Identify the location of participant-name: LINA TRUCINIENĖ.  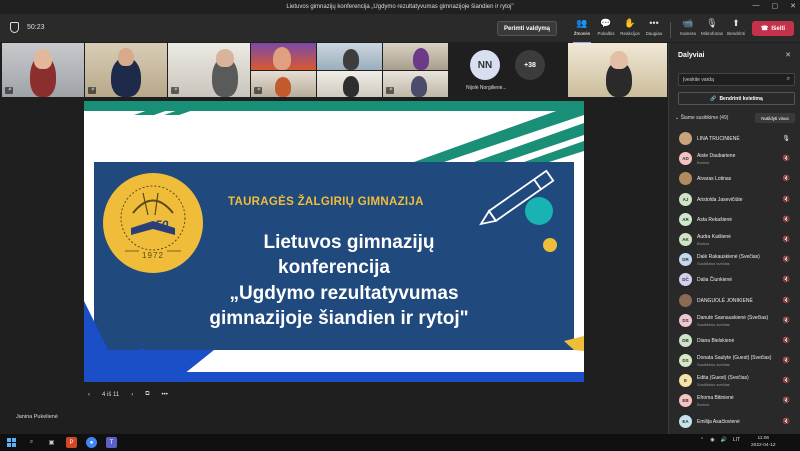
(718, 139).